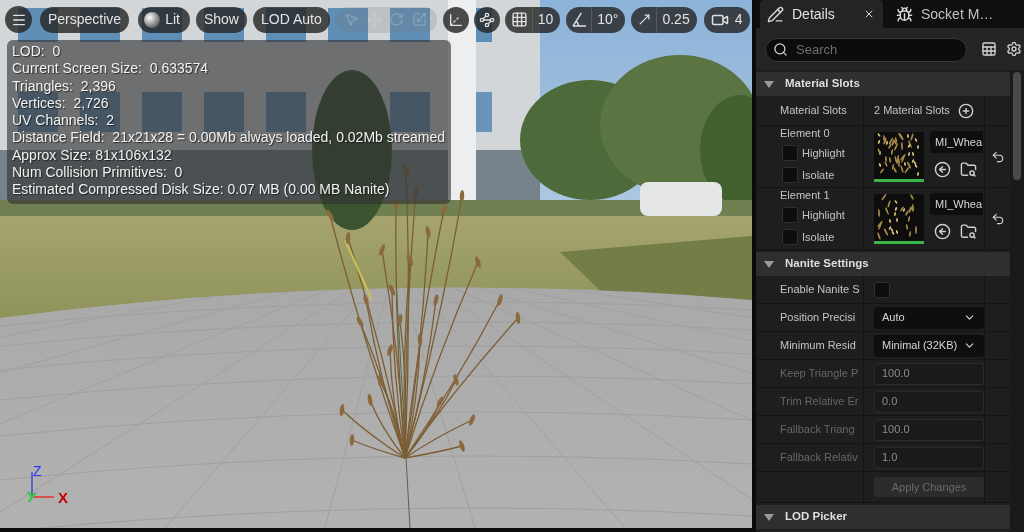 The image size is (1024, 532). What do you see at coordinates (63, 497) in the screenshot?
I see `x-axis-label: X` at bounding box center [63, 497].